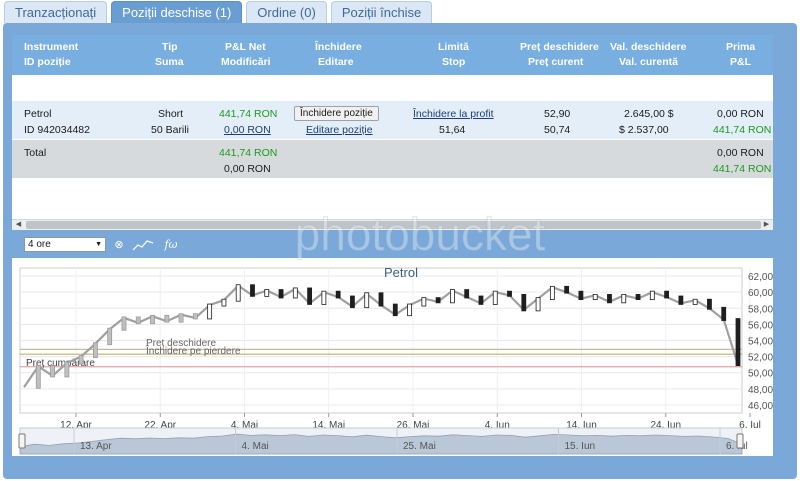  I want to click on interval-select: 4 ore ▼, so click(65, 244).